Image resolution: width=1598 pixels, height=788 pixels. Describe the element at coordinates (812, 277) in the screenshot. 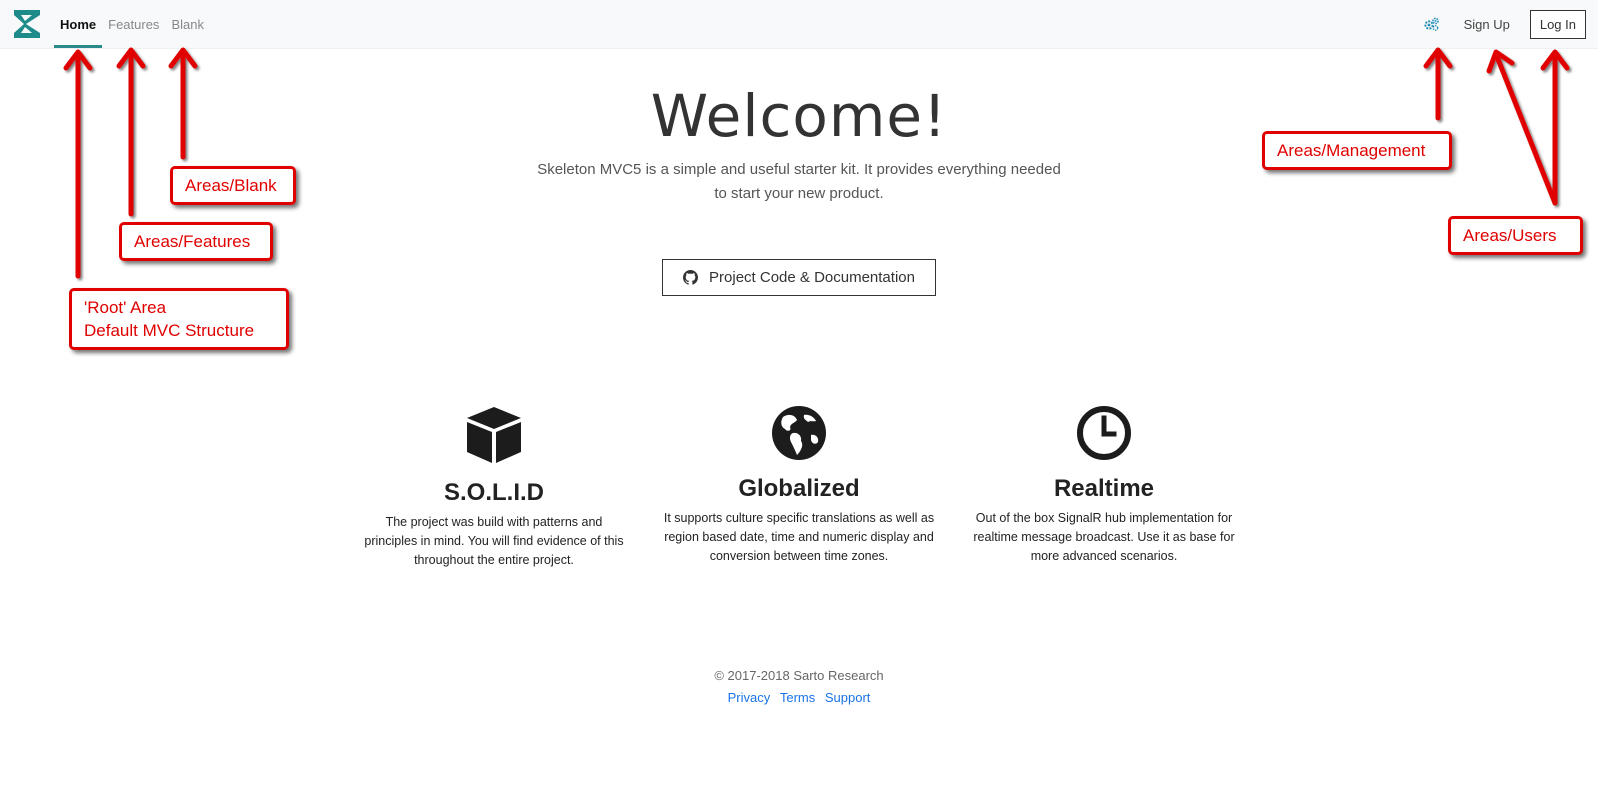

I see `project-docs-label: Project Code & Documentation` at that location.